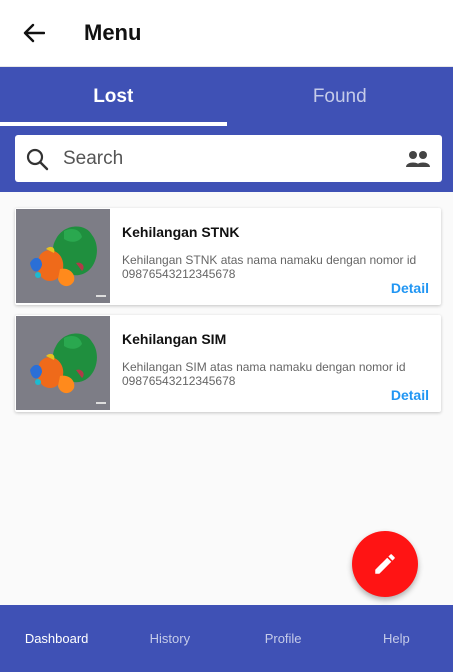 This screenshot has height=672, width=453. Describe the element at coordinates (113, 96) in the screenshot. I see `tab-lost: Lost` at that location.